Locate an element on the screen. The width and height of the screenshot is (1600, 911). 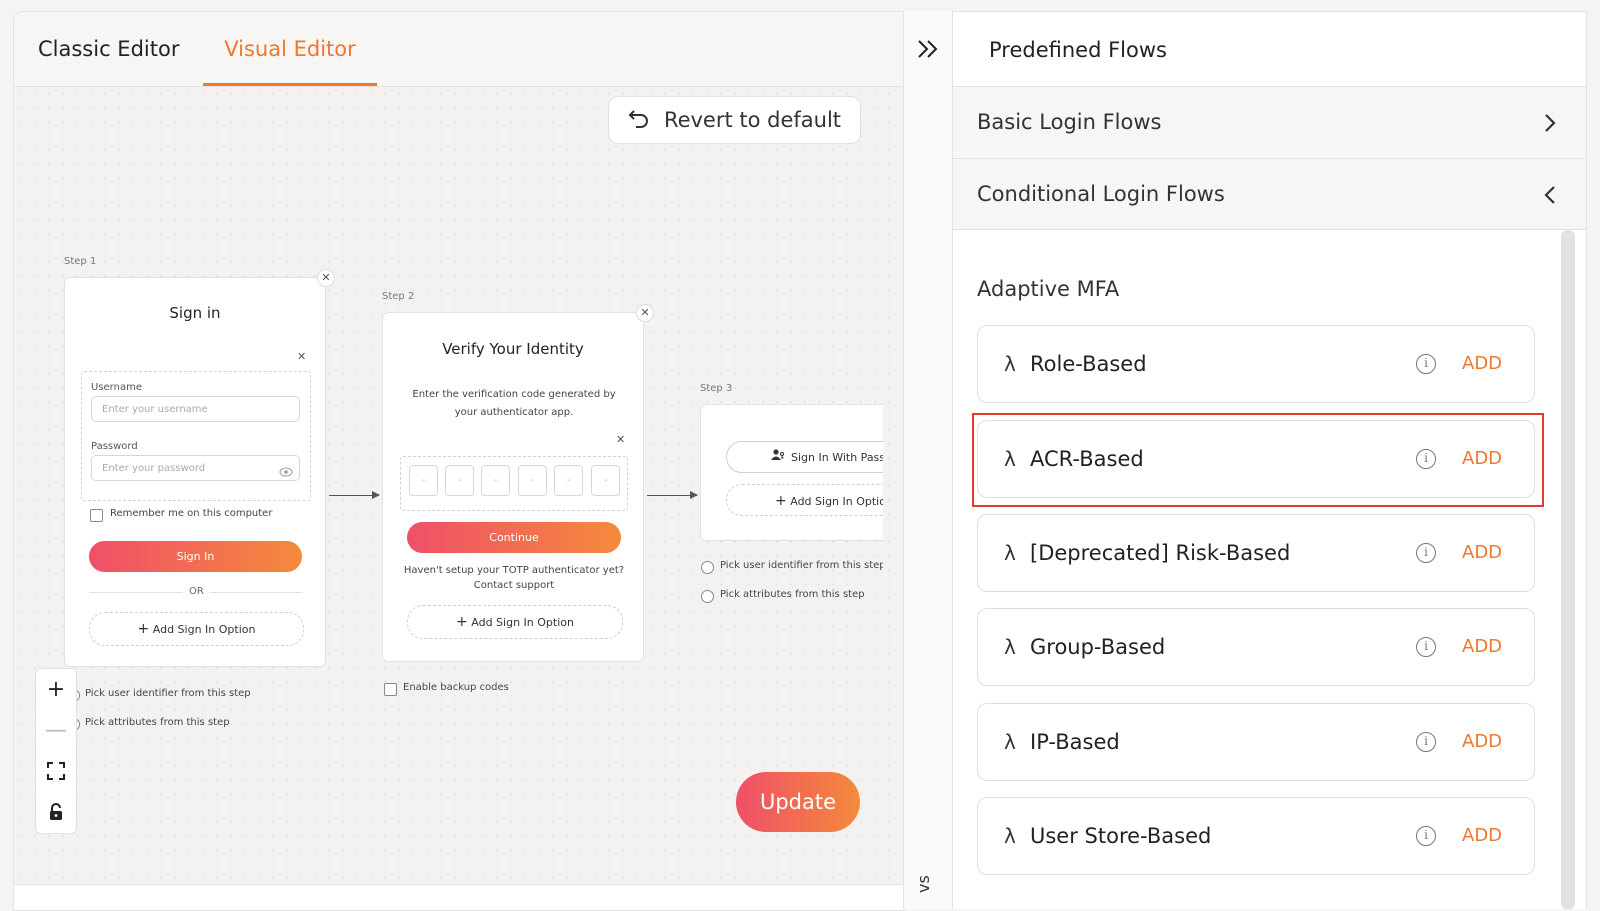
flow-card-user-store-based: λ User Store-Based i ADD is located at coordinates (1256, 836).